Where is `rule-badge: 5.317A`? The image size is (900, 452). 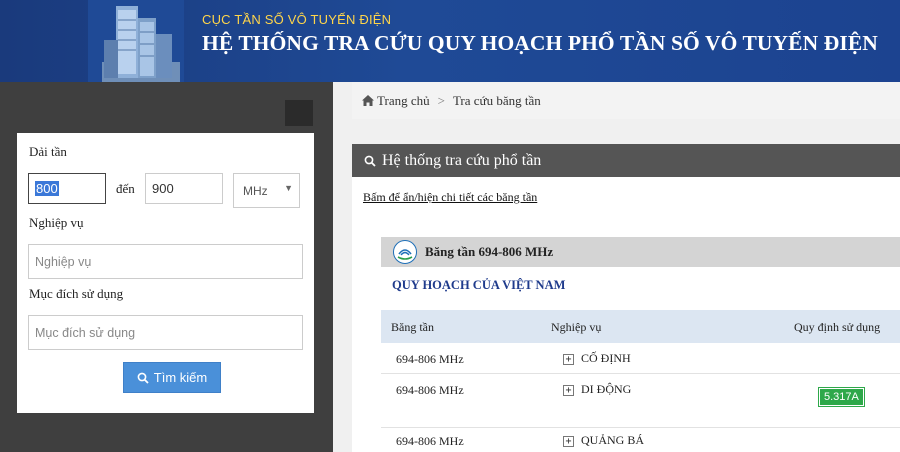 rule-badge: 5.317A is located at coordinates (841, 397).